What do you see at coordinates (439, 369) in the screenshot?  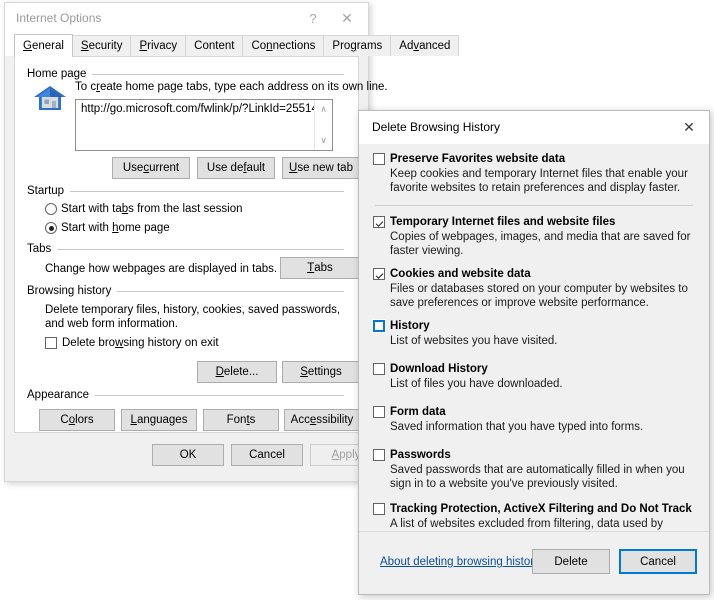 I see `checkbox-label: Download History` at bounding box center [439, 369].